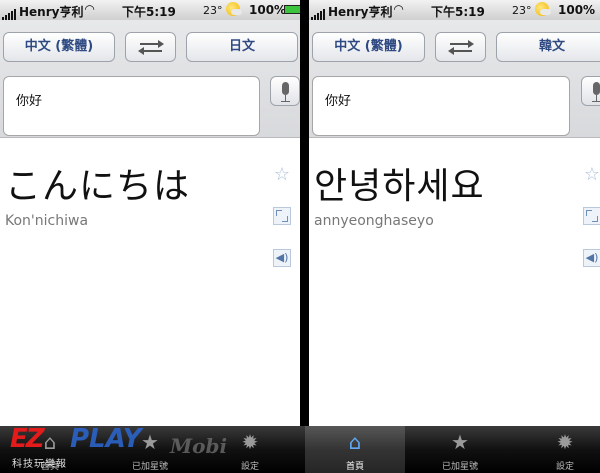  I want to click on tab-bar: ⌂ 首頁 ★ 已加星號 ✹ 設定 ⌂ 首頁 ★ 已加星號 ✹ 設定, so click(300, 449).